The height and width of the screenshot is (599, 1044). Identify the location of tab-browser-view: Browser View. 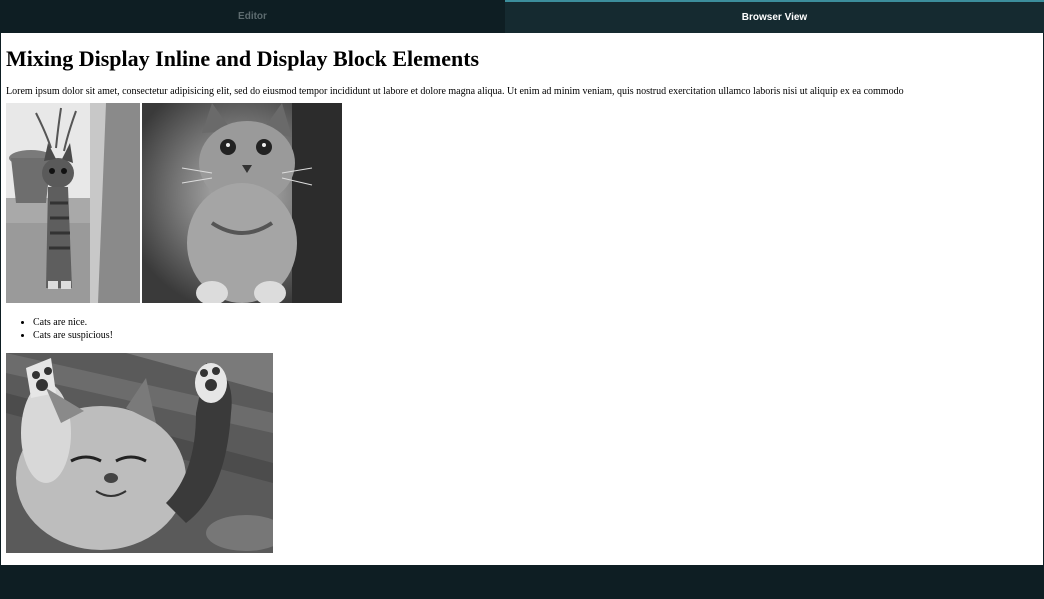
(774, 16).